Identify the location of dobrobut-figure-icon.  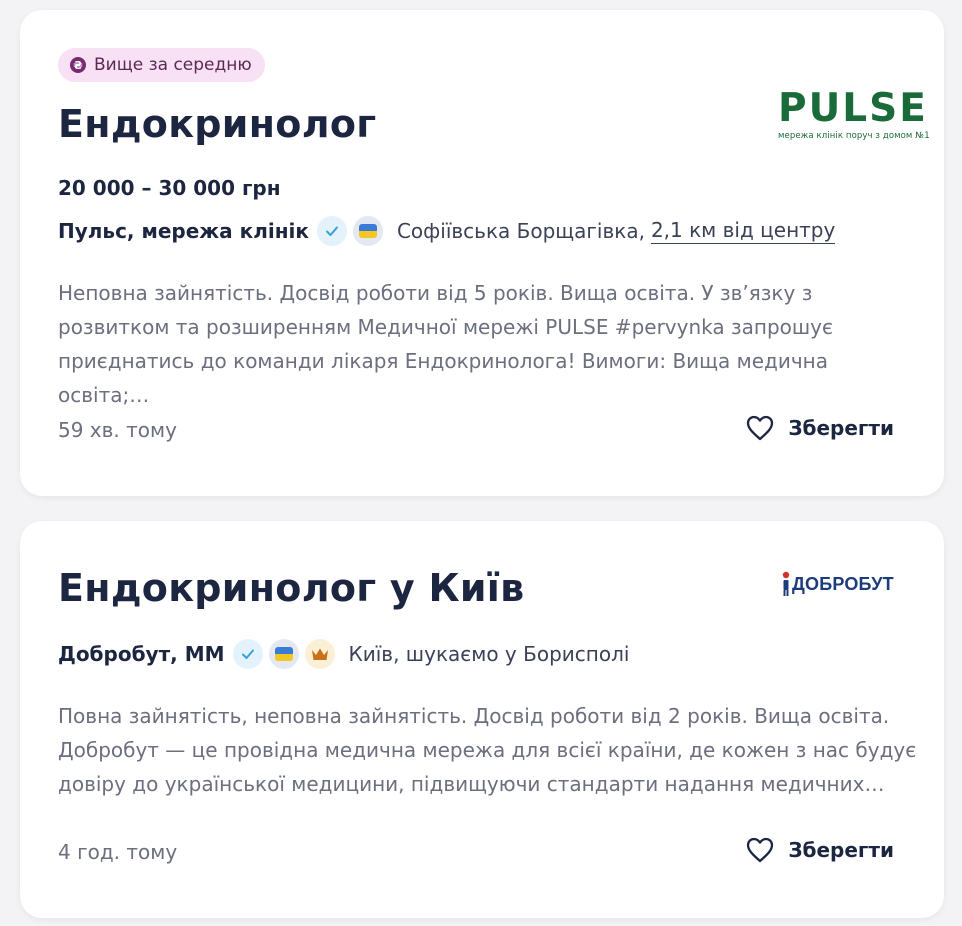
(786, 583).